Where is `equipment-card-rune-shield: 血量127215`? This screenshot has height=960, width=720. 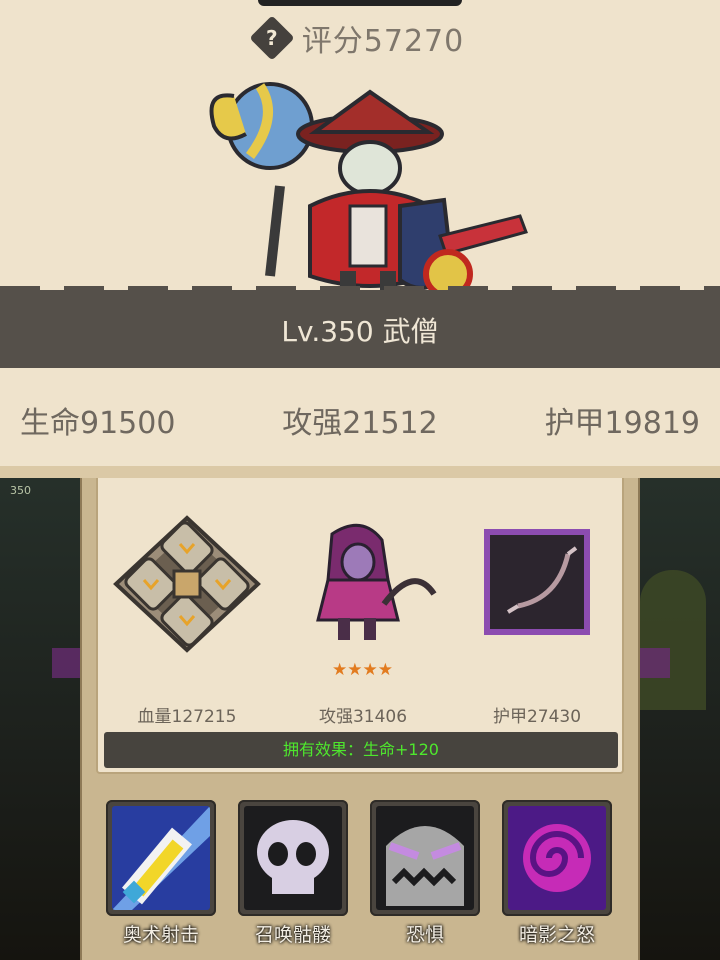 equipment-card-rune-shield: 血量127215 is located at coordinates (187, 620).